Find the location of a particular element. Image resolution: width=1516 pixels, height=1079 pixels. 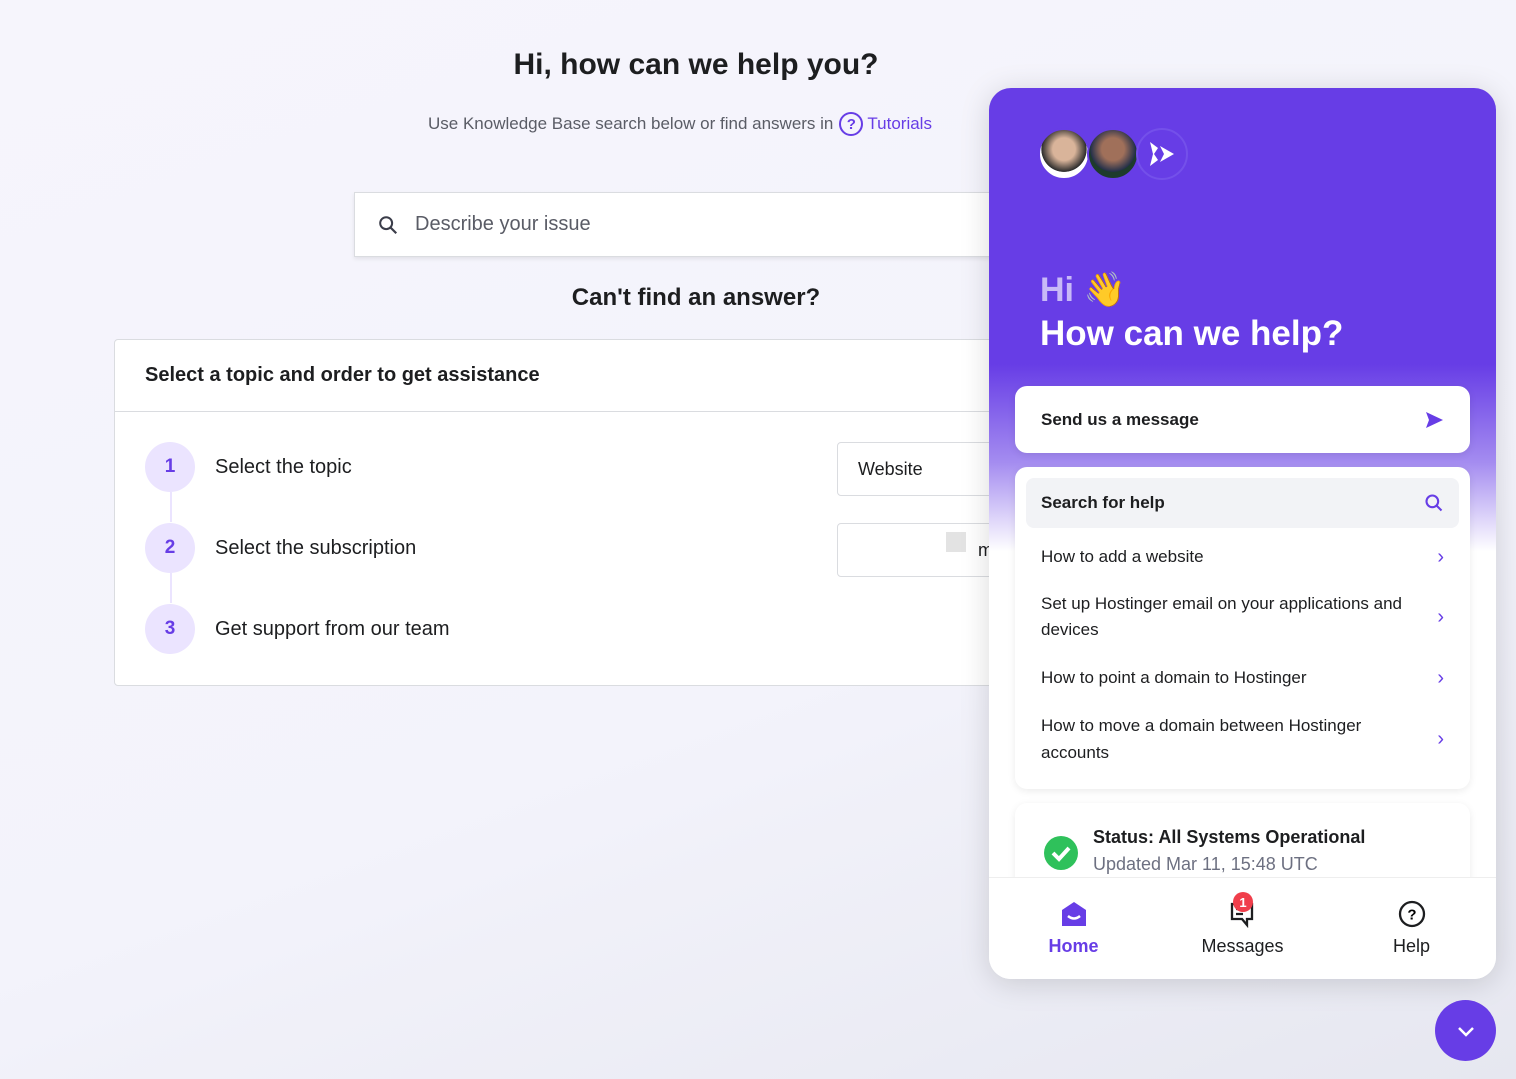

nav-help: ? Help is located at coordinates (1411, 928).